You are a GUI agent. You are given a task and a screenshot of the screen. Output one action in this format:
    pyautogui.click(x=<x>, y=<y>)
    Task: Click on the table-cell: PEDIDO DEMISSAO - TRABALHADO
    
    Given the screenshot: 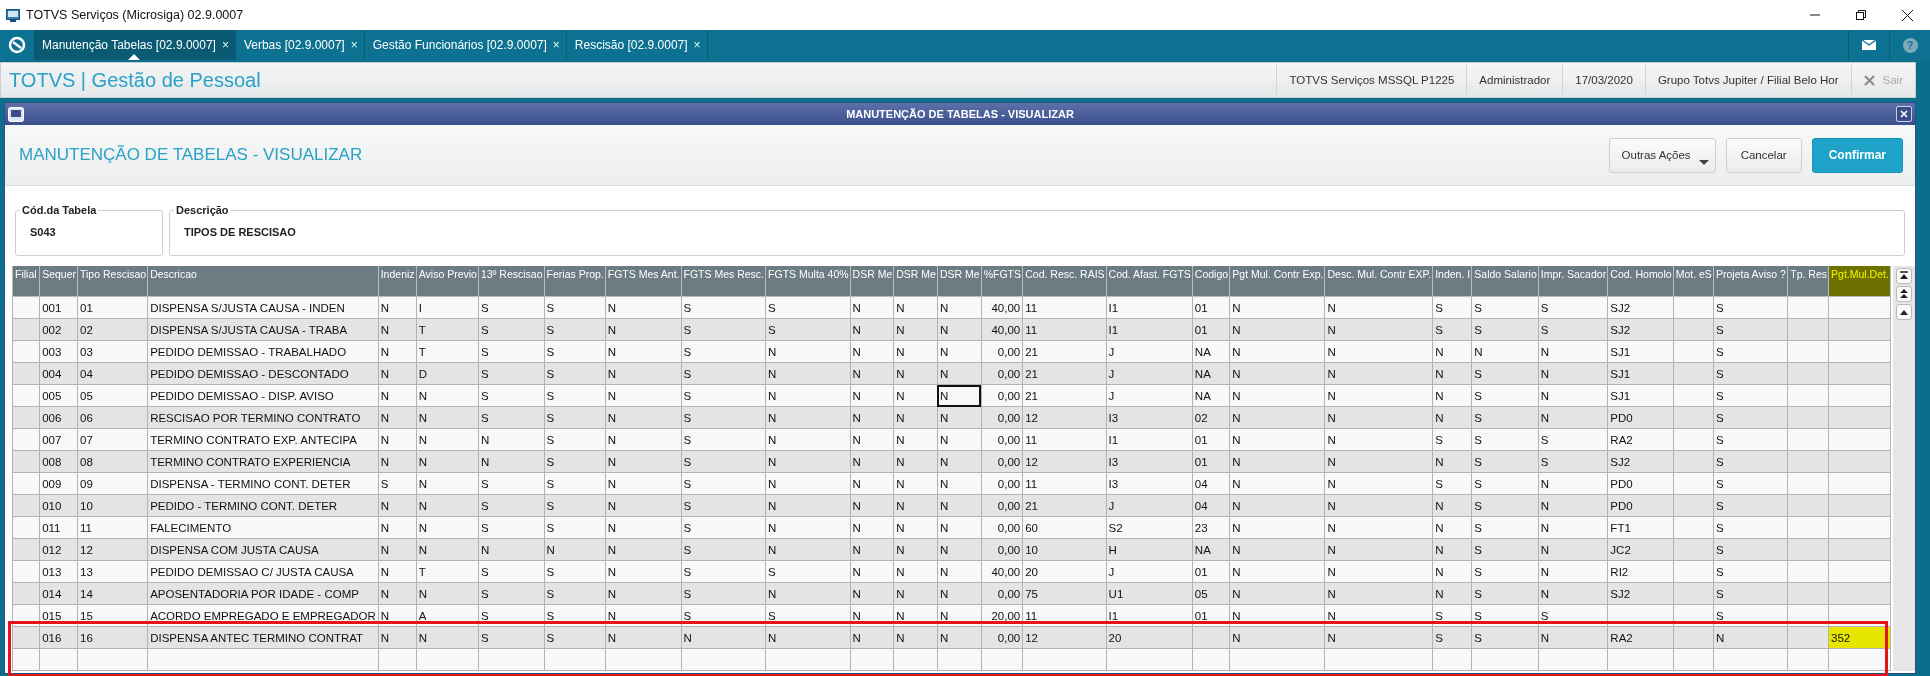 What is the action you would take?
    pyautogui.click(x=263, y=351)
    